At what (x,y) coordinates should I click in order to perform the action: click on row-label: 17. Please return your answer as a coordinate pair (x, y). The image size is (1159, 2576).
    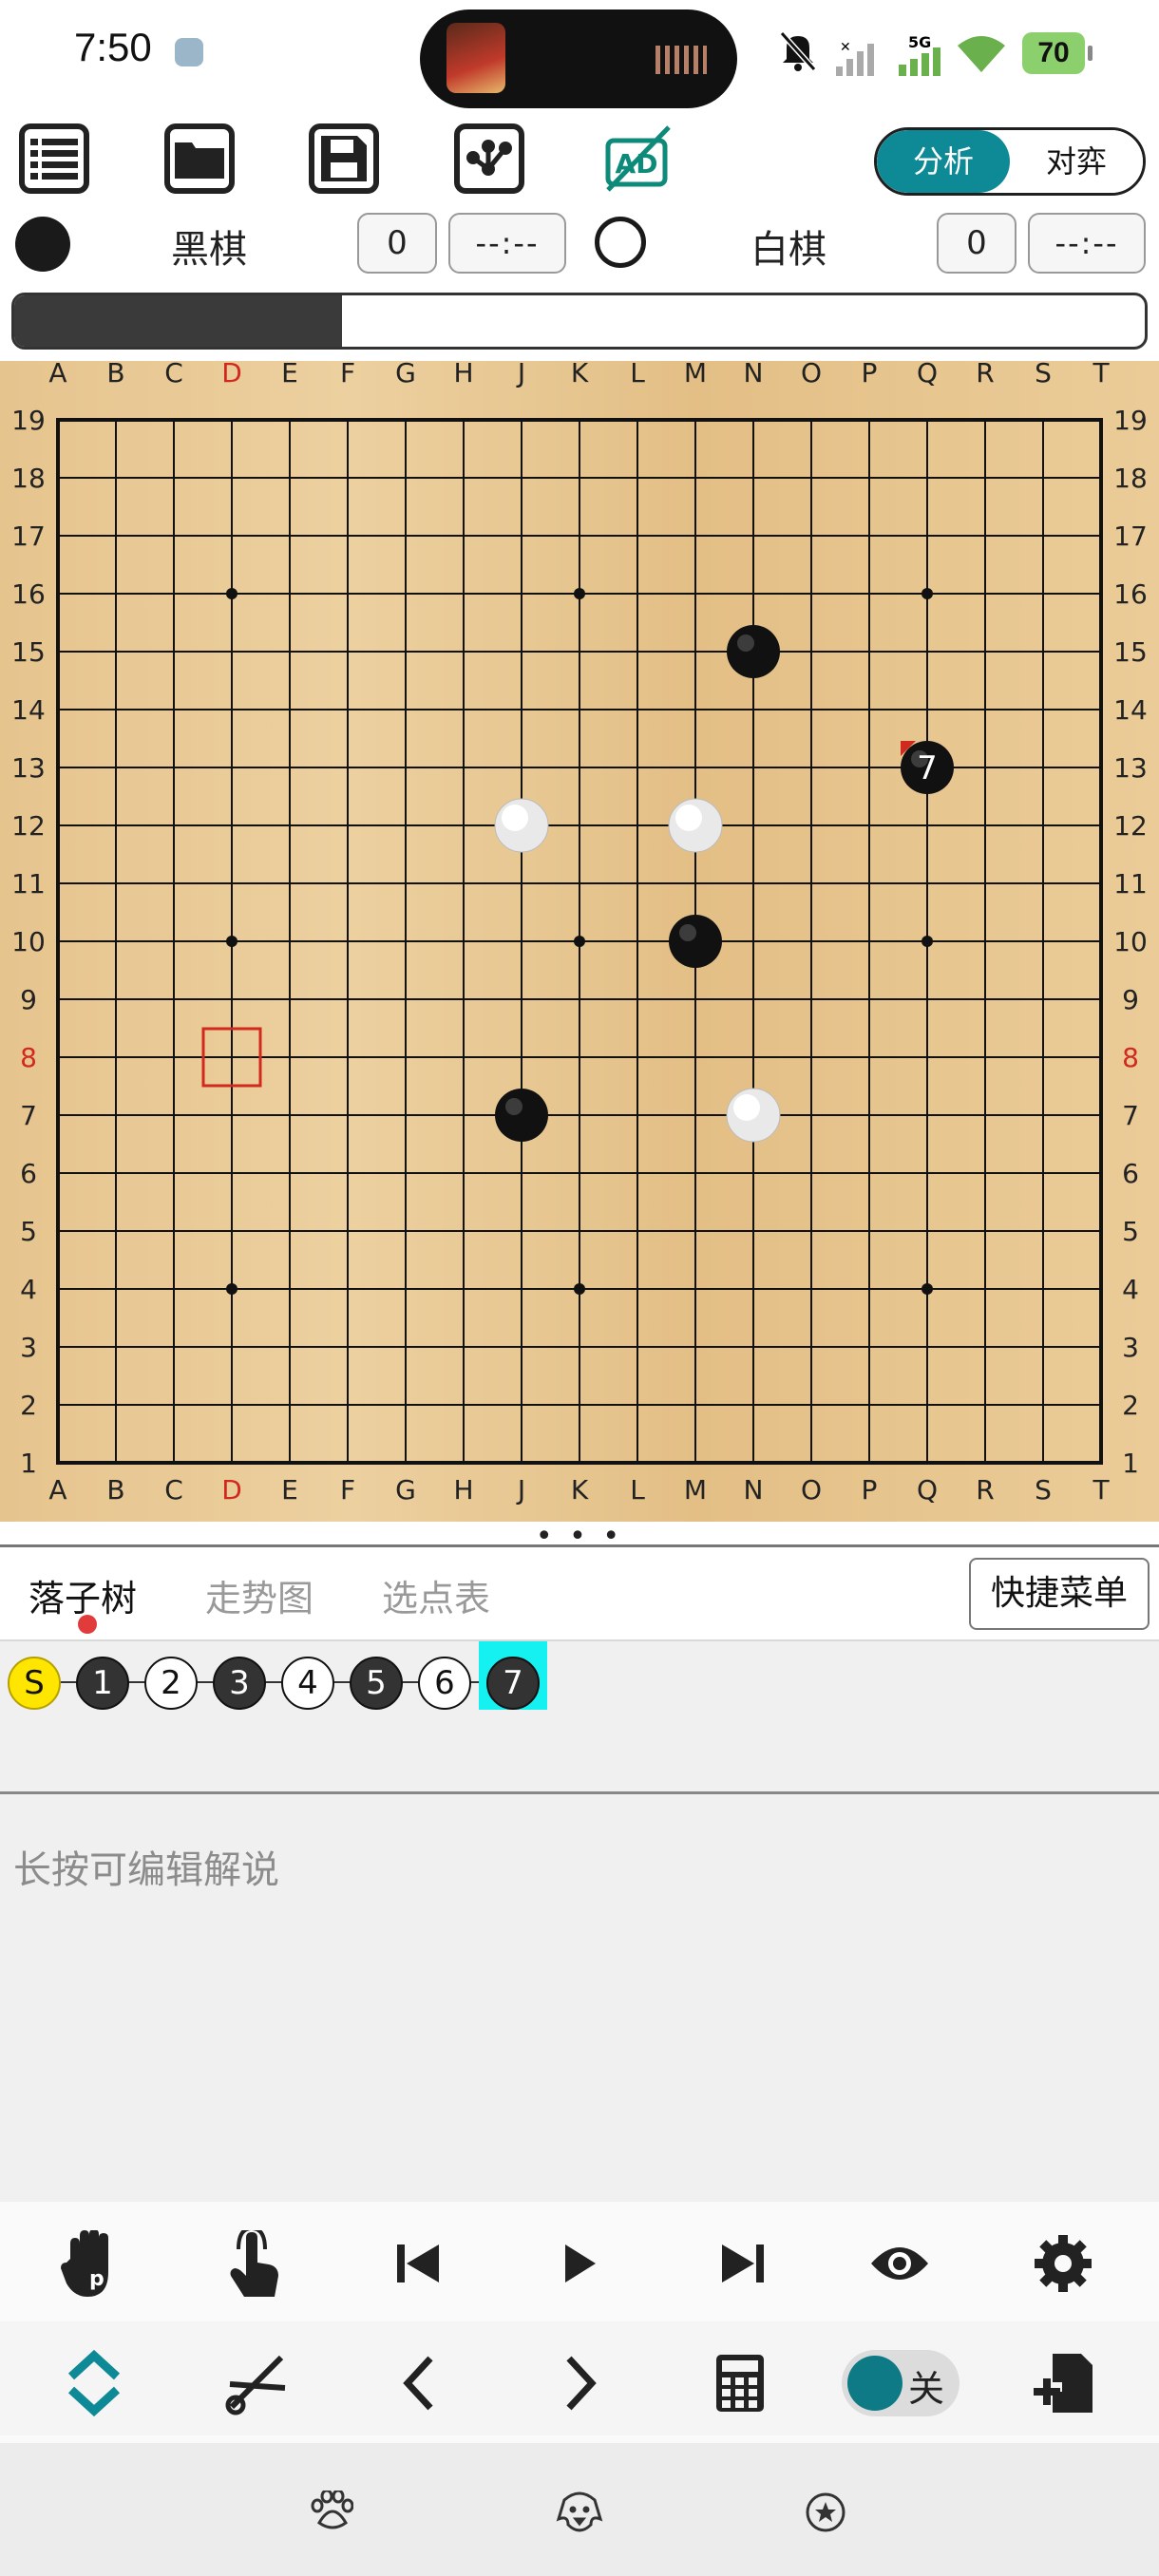
    Looking at the image, I should click on (28, 536).